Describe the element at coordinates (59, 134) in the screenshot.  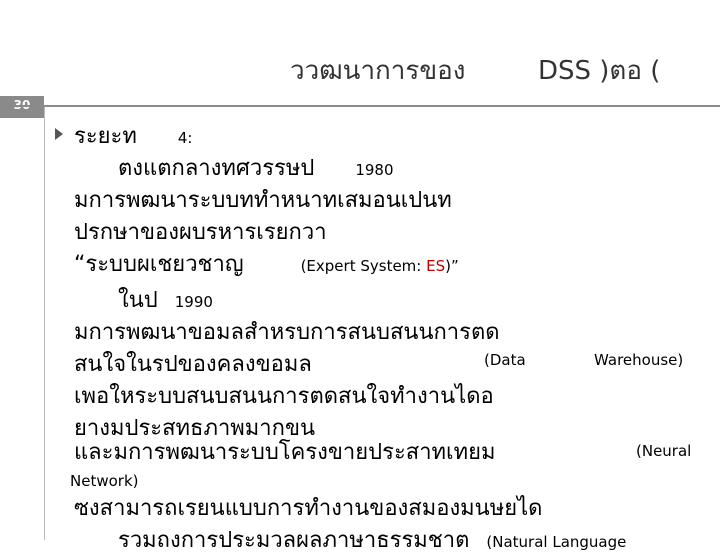
I see `bullet-arrow-icon` at that location.